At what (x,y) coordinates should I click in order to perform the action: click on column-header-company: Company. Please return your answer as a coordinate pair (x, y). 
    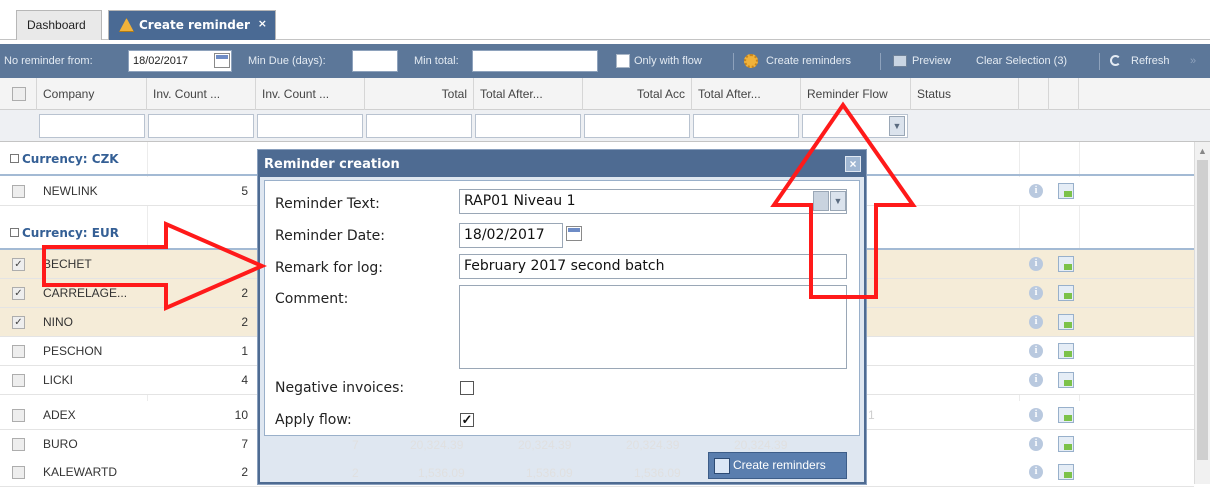
    Looking at the image, I should click on (92, 94).